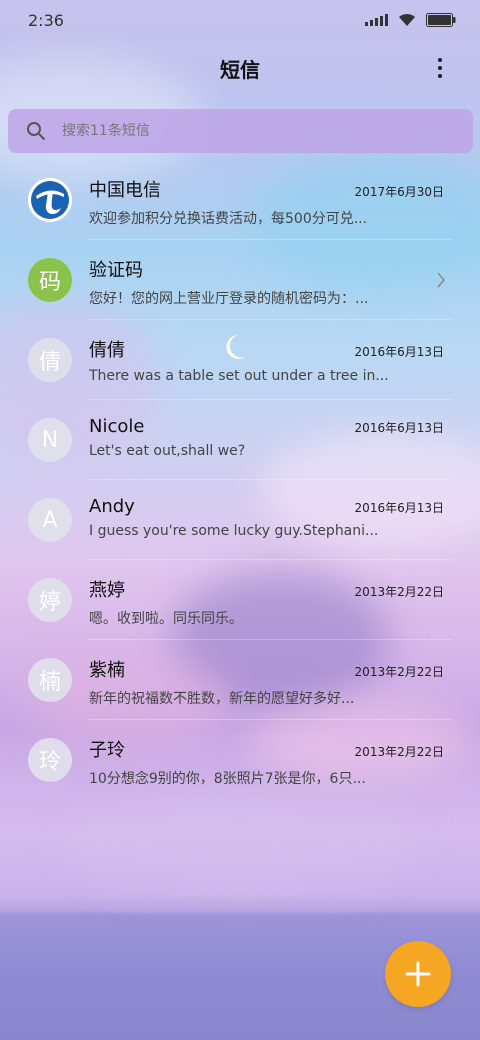 This screenshot has height=1040, width=480. What do you see at coordinates (116, 270) in the screenshot?
I see `contact-name: 验证码` at bounding box center [116, 270].